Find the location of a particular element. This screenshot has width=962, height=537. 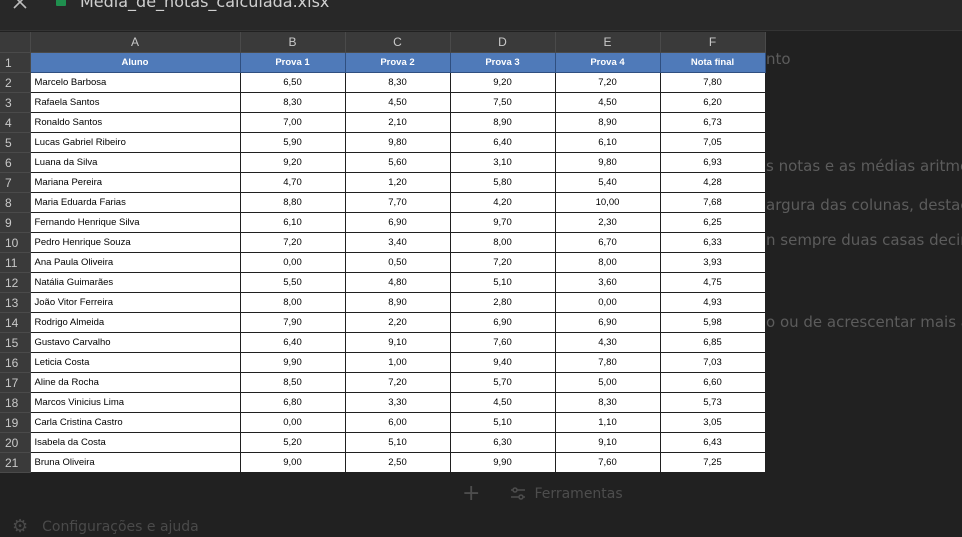

grade-cell: 0,50 is located at coordinates (397, 262).